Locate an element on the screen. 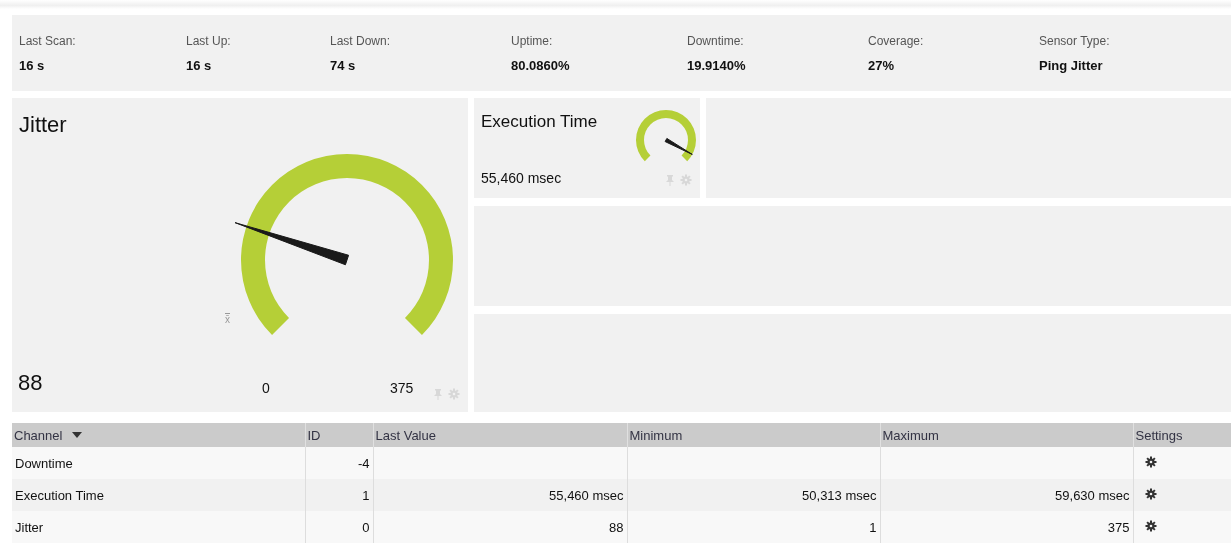  gauge-title: Execution Time is located at coordinates (539, 122).